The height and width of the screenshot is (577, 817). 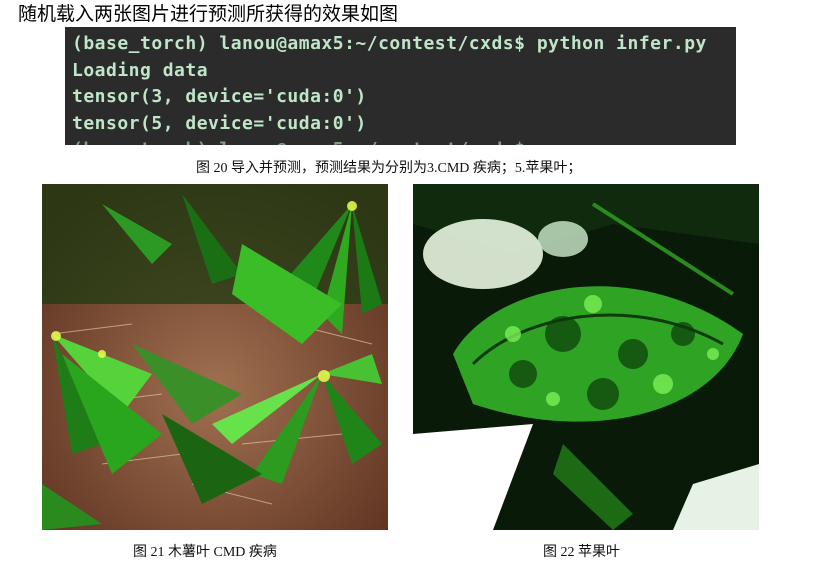 I want to click on terminal-line-result-1: tensor(3, device='cuda:0'), so click(x=219, y=96).